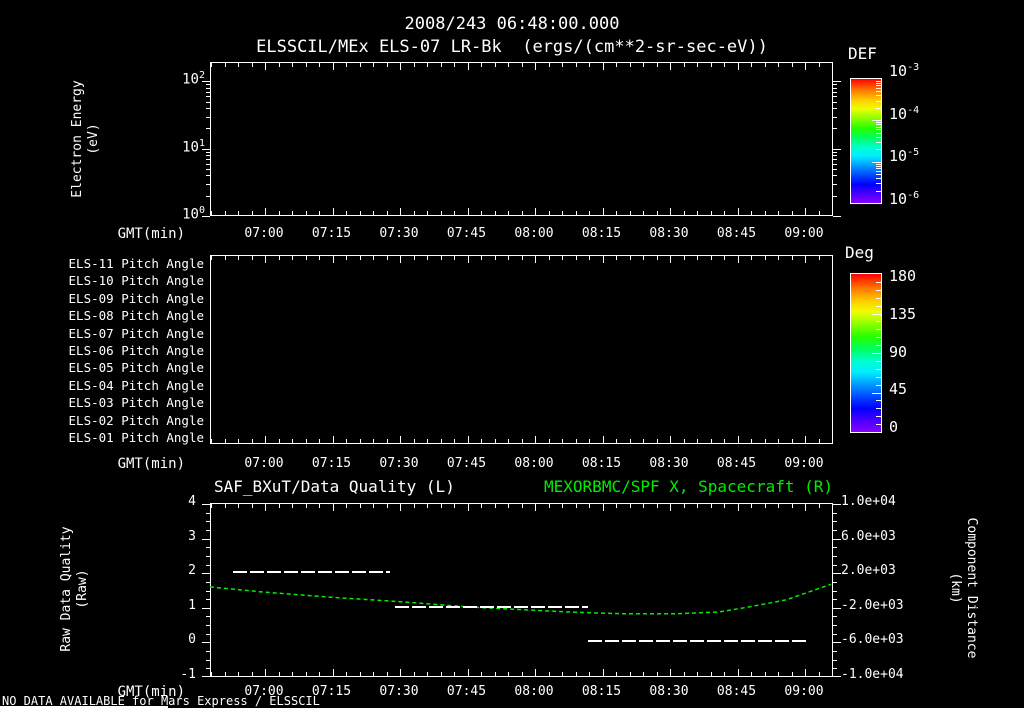 Image resolution: width=1024 pixels, height=708 pixels. Describe the element at coordinates (136, 263) in the screenshot. I see `pitch-row-label: ELS-11 Pitch Angle` at that location.